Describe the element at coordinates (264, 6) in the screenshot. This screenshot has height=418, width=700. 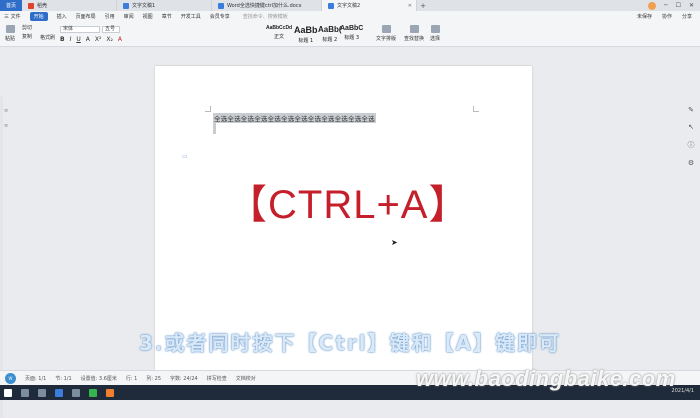
I see `tab-label: Word全选快捷键ctrl加什么.docx` at that location.